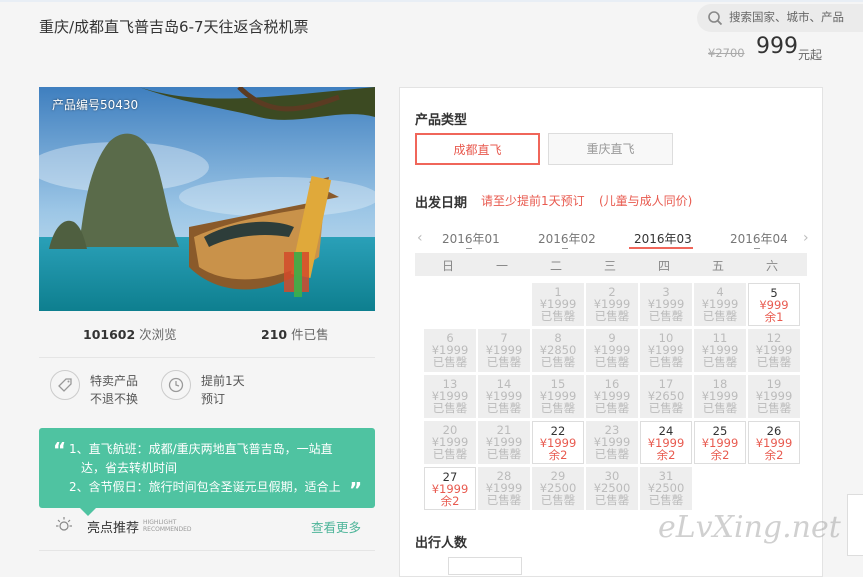 The image size is (863, 577). What do you see at coordinates (450, 488) in the screenshot?
I see `calendar-day-available: 27 ¥1999 余2` at bounding box center [450, 488].